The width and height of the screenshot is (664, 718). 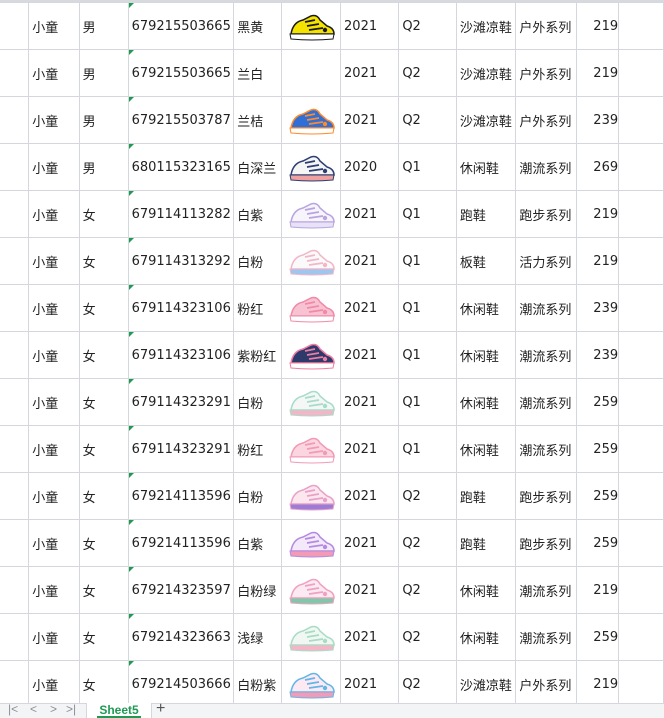 I want to click on last-sheet-button: >|, so click(x=71, y=709).